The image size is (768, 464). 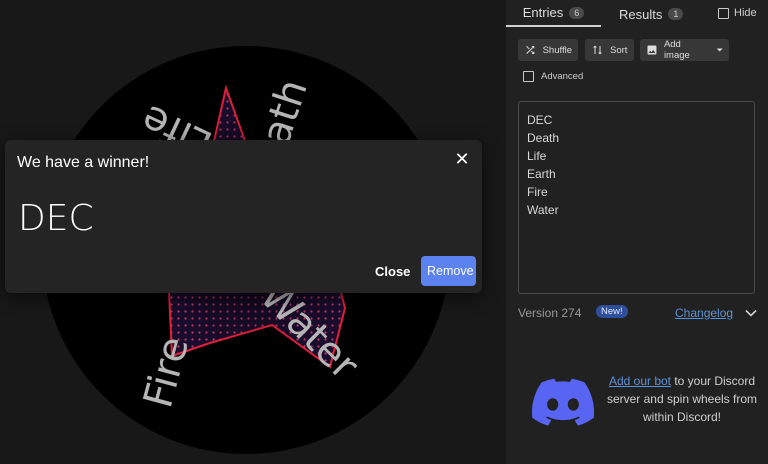 I want to click on tab-label: Entries, so click(x=543, y=12).